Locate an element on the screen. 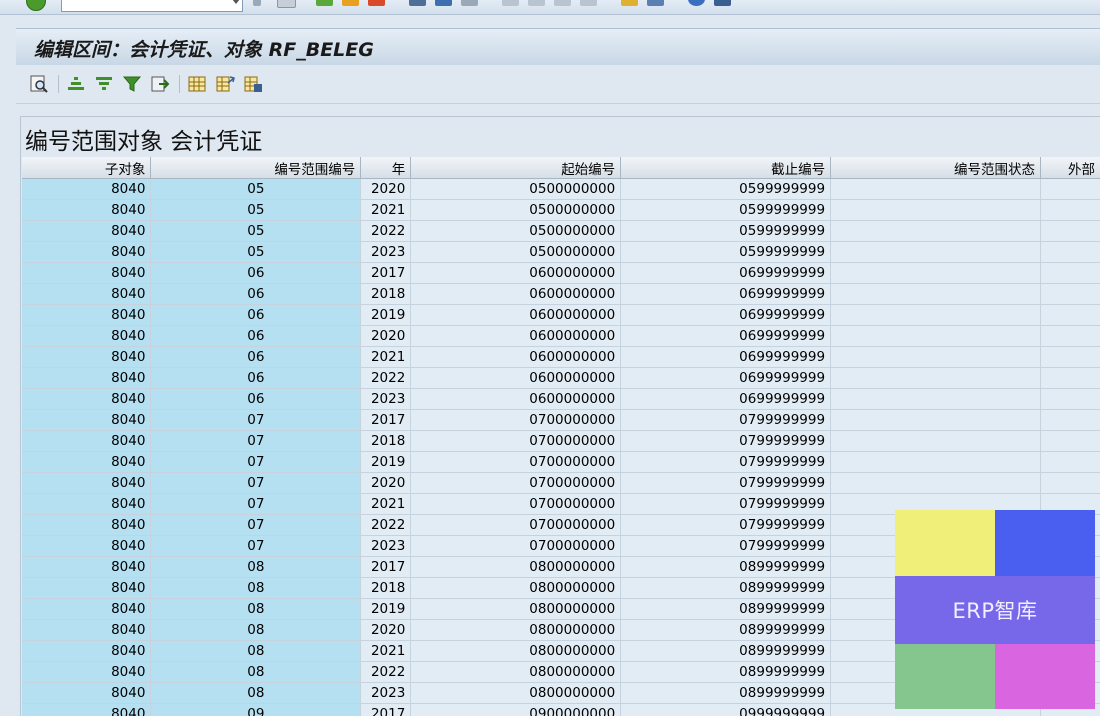 The image size is (1100, 716). exit-icon is located at coordinates (350, 3).